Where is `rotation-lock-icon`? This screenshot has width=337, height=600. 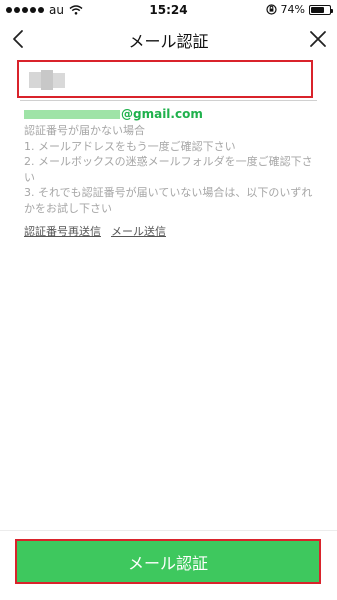
rotation-lock-icon is located at coordinates (271, 9).